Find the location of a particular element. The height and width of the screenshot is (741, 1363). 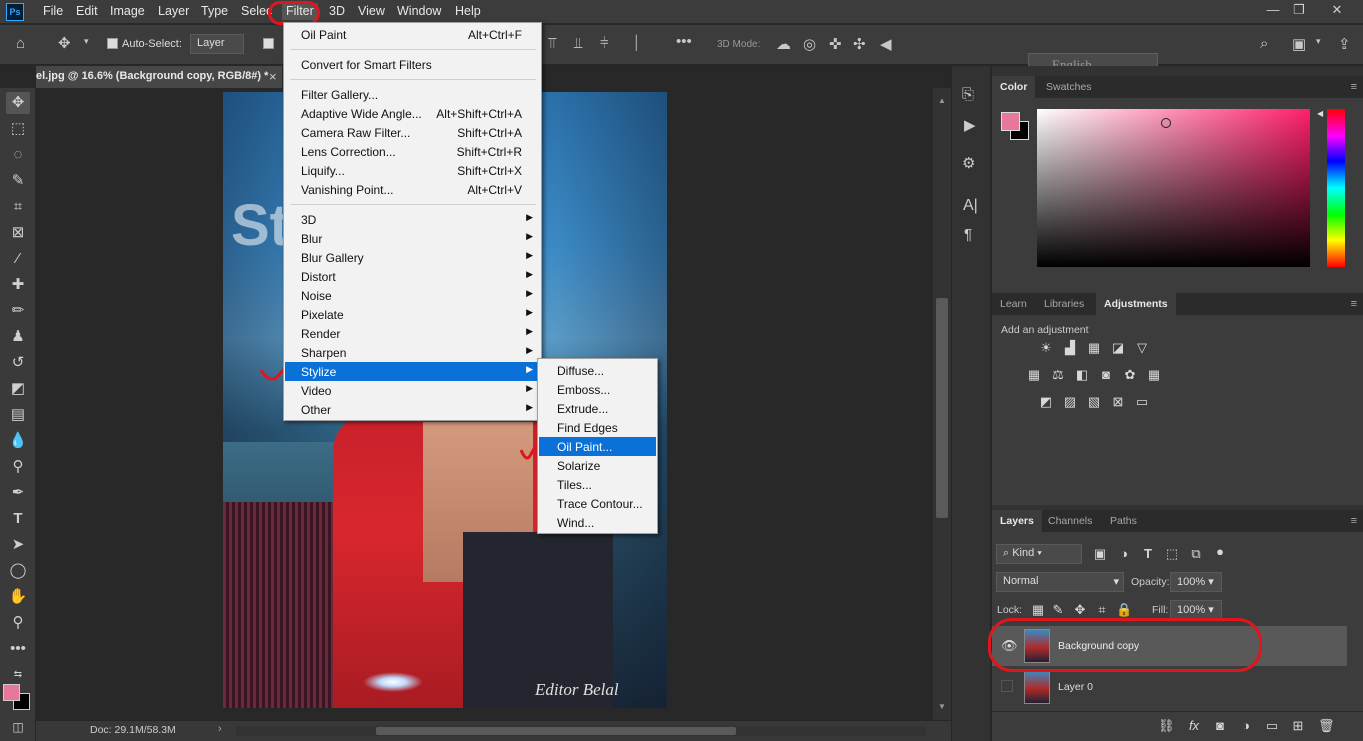

menu-type: Type is located at coordinates (214, 11).